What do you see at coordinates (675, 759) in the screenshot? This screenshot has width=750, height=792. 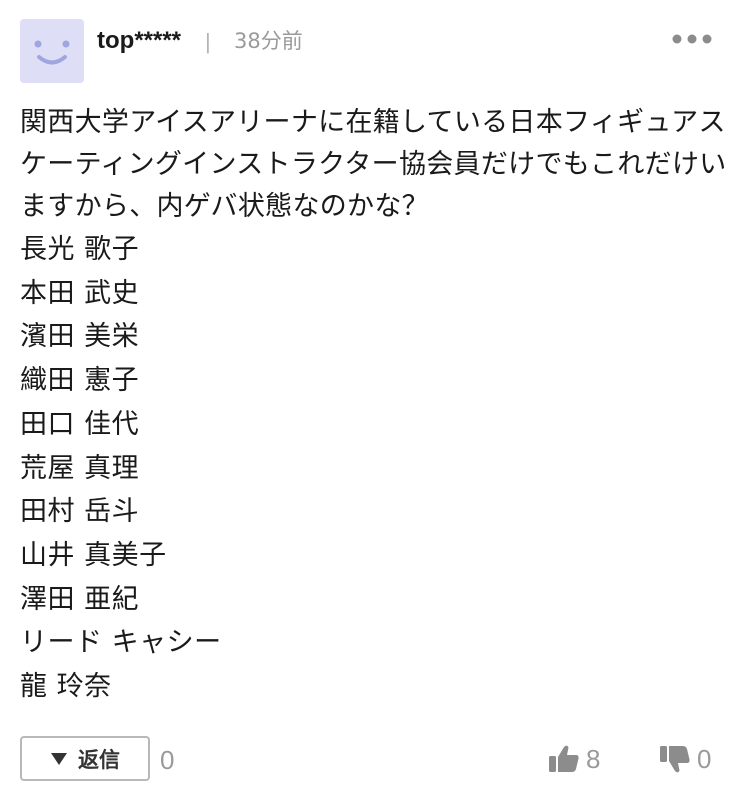 I see `thumbs-down-icon` at bounding box center [675, 759].